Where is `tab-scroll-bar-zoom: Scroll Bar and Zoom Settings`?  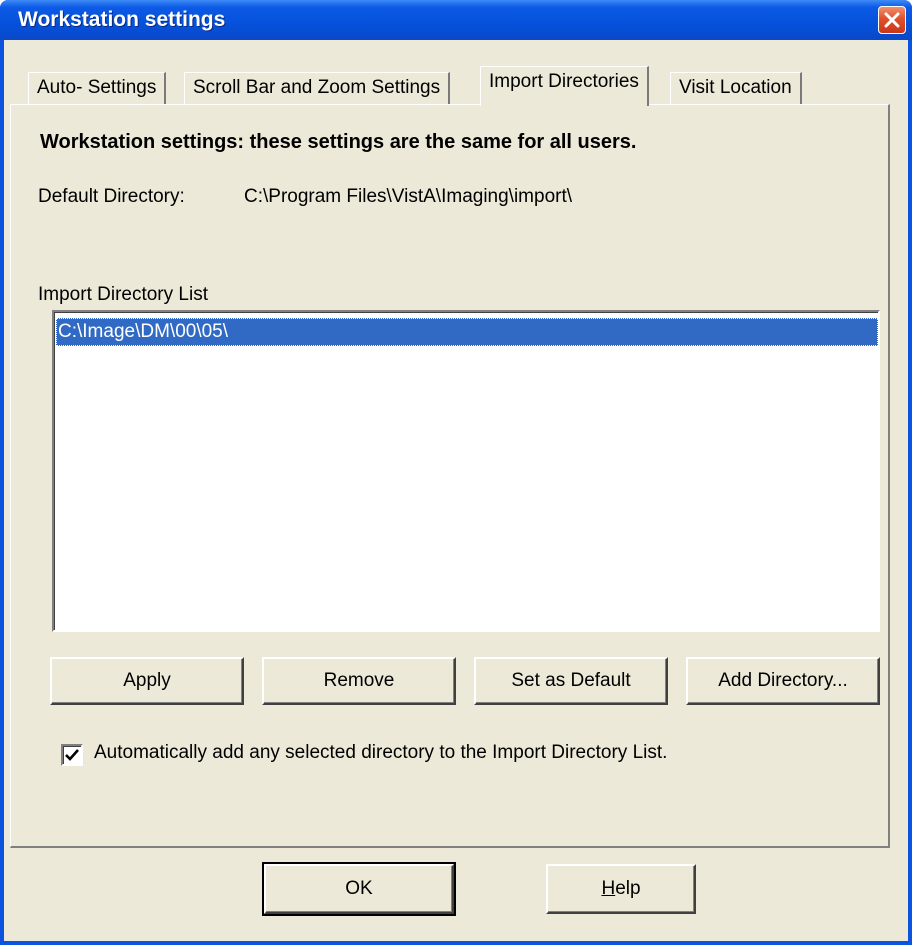 tab-scroll-bar-zoom: Scroll Bar and Zoom Settings is located at coordinates (317, 88).